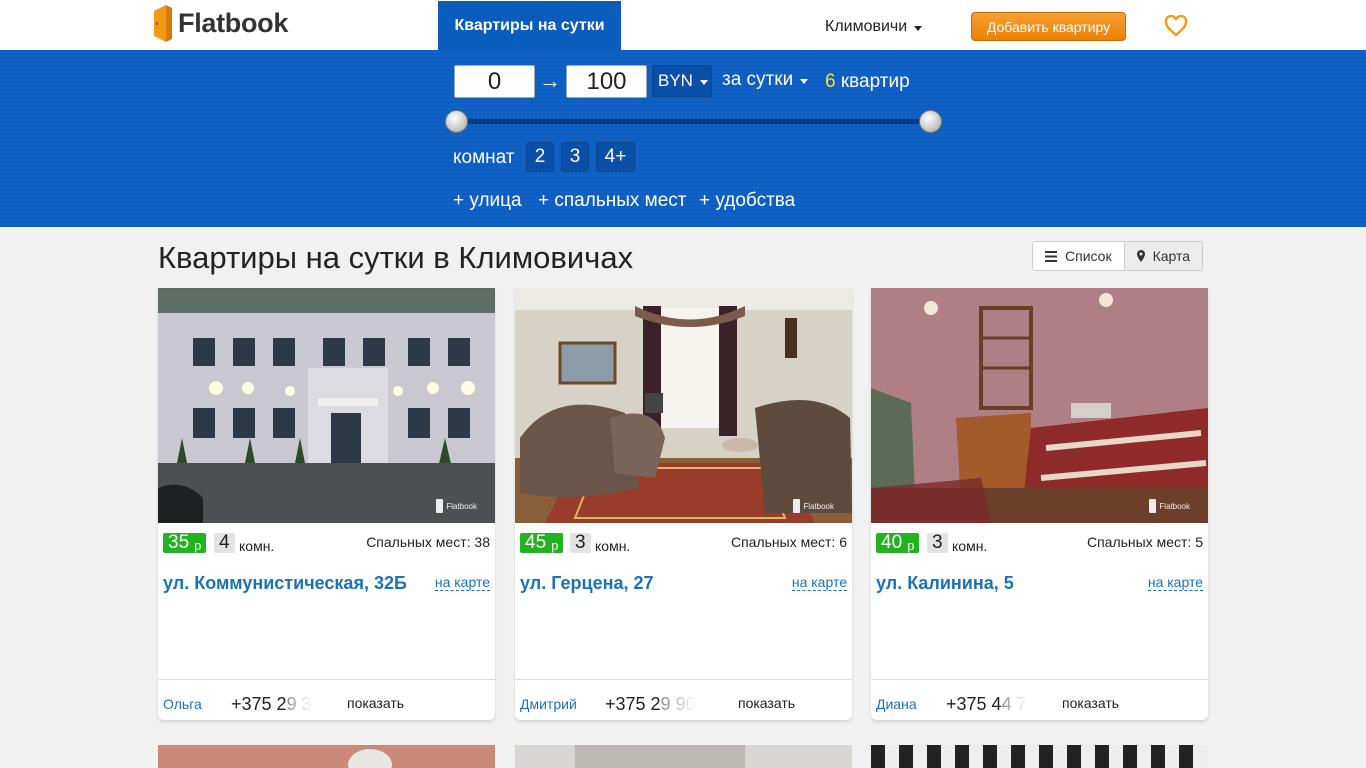  What do you see at coordinates (456, 121) in the screenshot?
I see `price-slider-min-handle` at bounding box center [456, 121].